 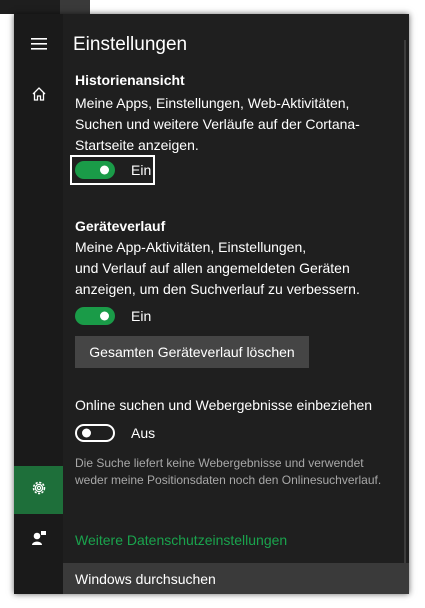 I want to click on history-view-toggle: Ein, so click(x=113, y=170).